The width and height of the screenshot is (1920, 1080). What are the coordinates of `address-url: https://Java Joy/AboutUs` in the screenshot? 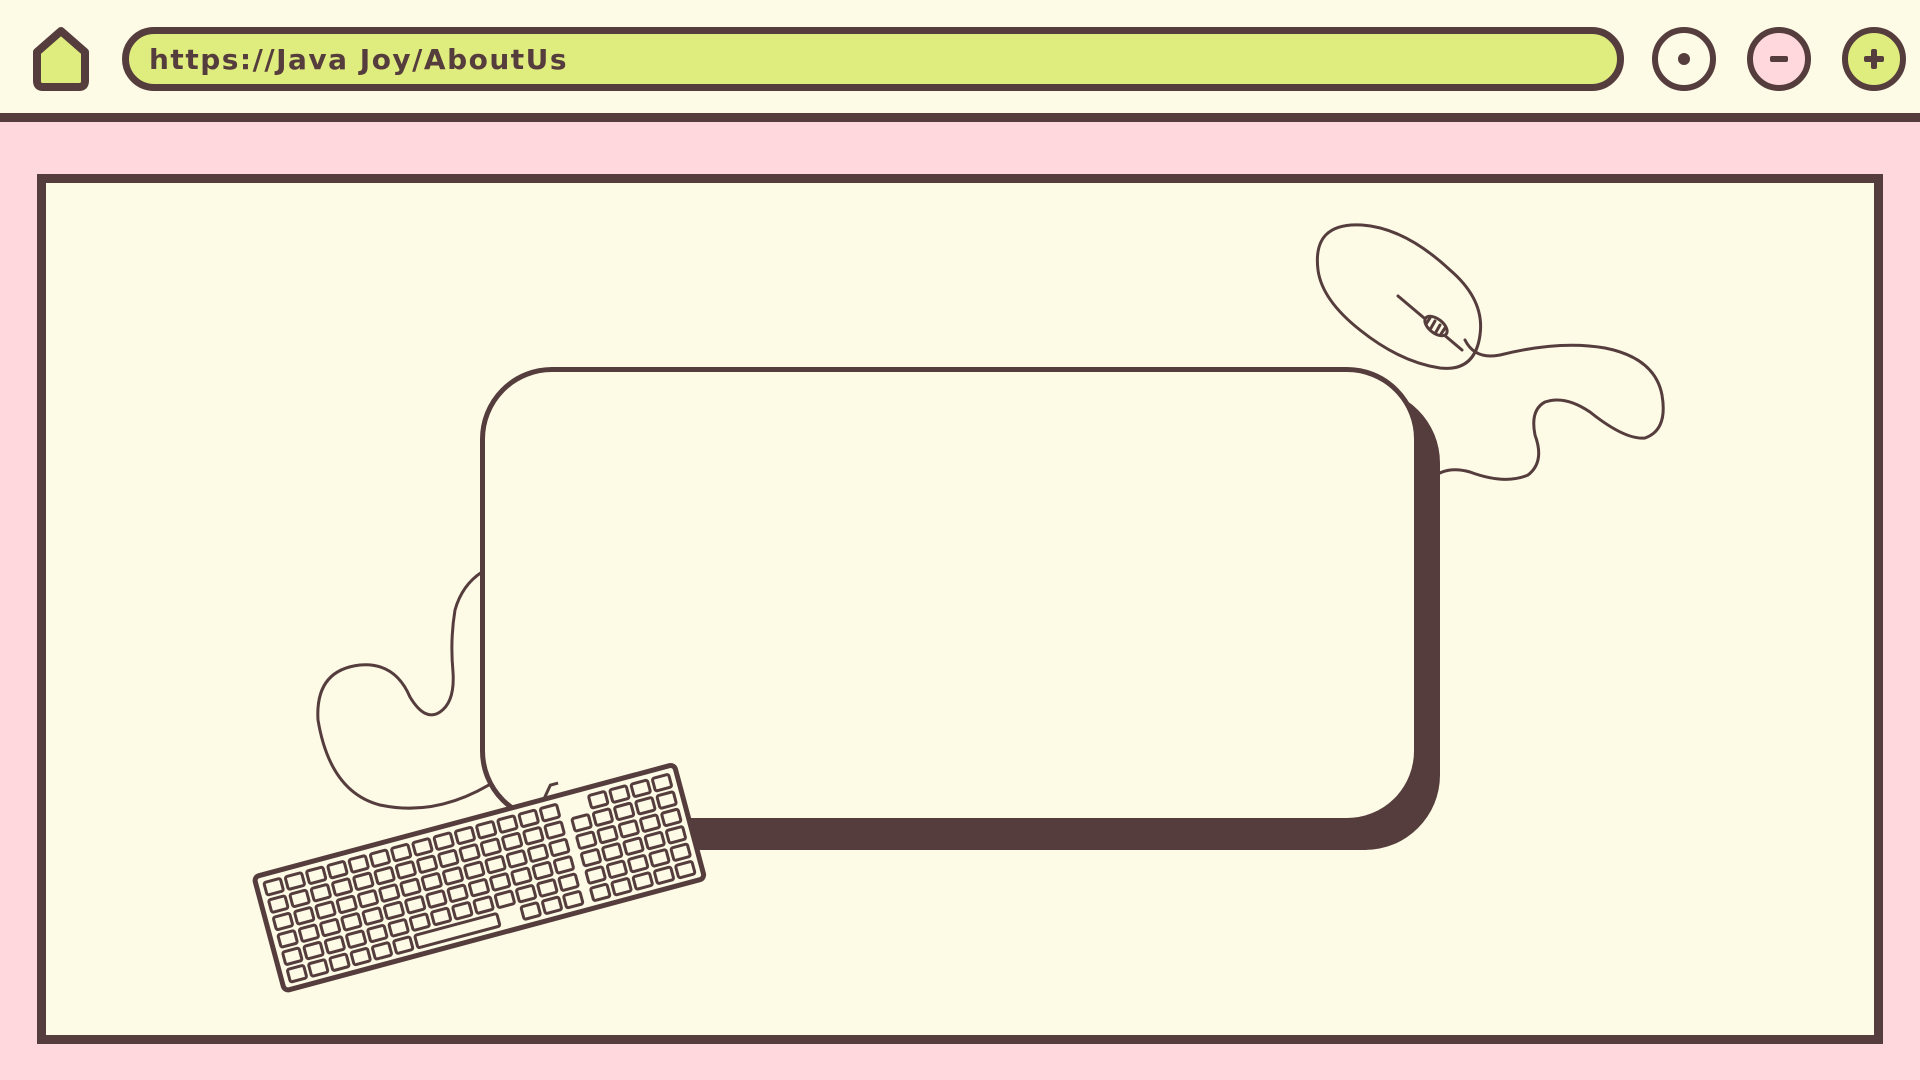 It's located at (359, 59).